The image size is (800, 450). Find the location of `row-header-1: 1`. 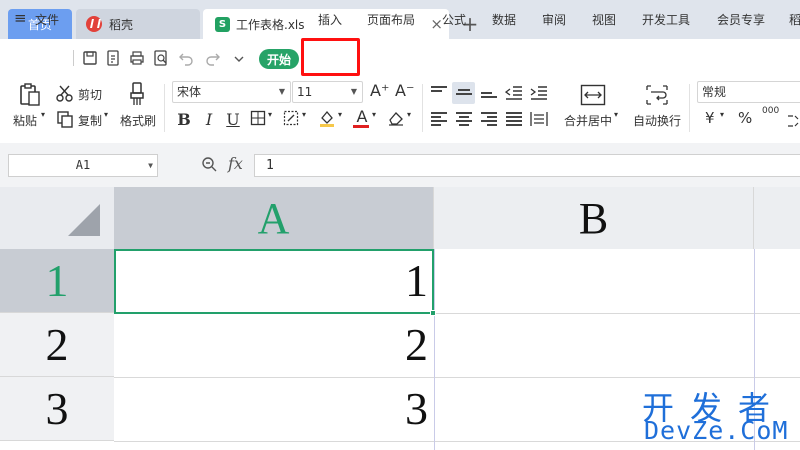

row-header-1: 1 is located at coordinates (57, 281).